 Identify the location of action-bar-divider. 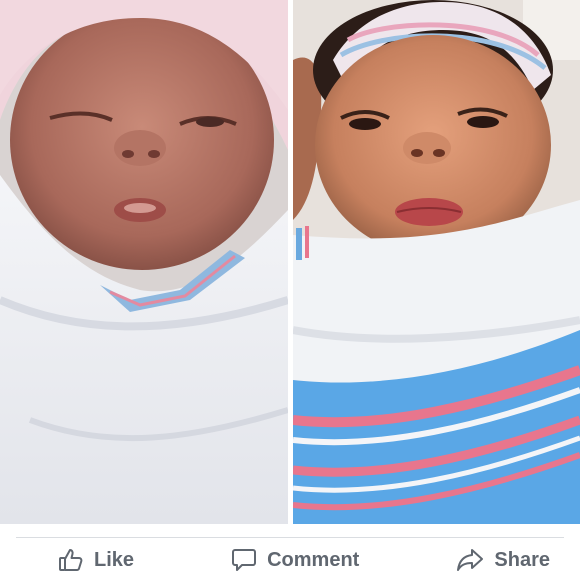
(290, 537).